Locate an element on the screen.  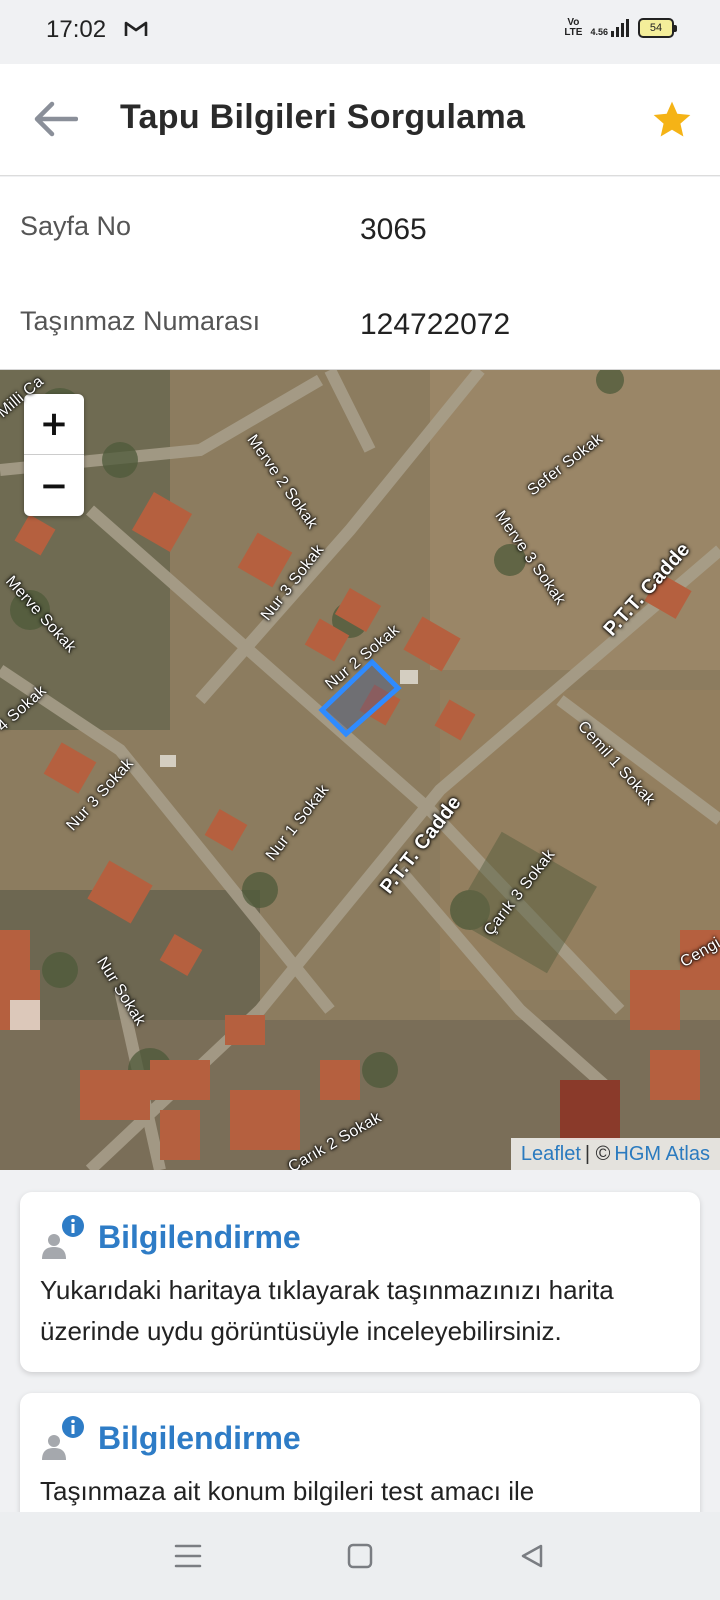
arrow-left-icon is located at coordinates (56, 119).